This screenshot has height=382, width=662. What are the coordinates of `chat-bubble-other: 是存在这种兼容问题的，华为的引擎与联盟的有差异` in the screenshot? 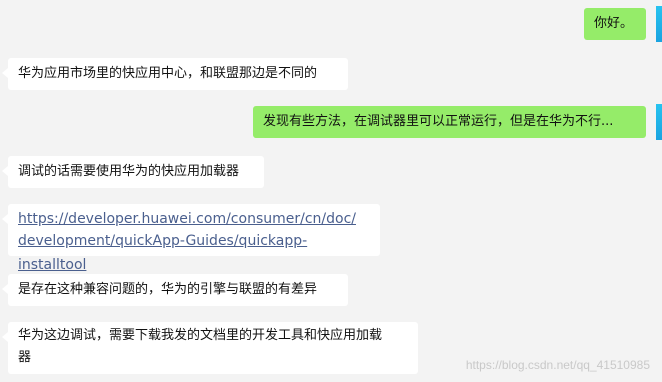 It's located at (175, 290).